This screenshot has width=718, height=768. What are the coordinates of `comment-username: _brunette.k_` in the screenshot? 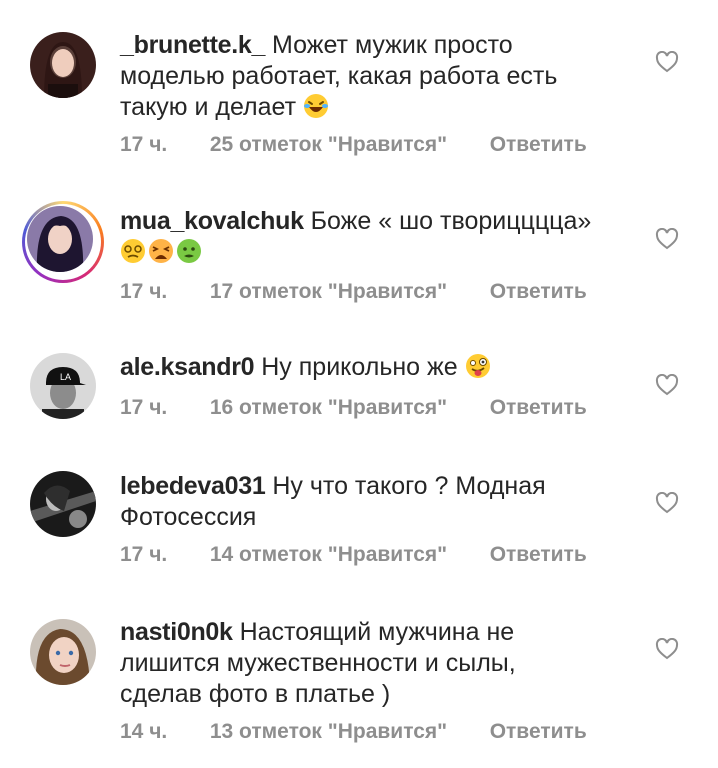 It's located at (192, 45).